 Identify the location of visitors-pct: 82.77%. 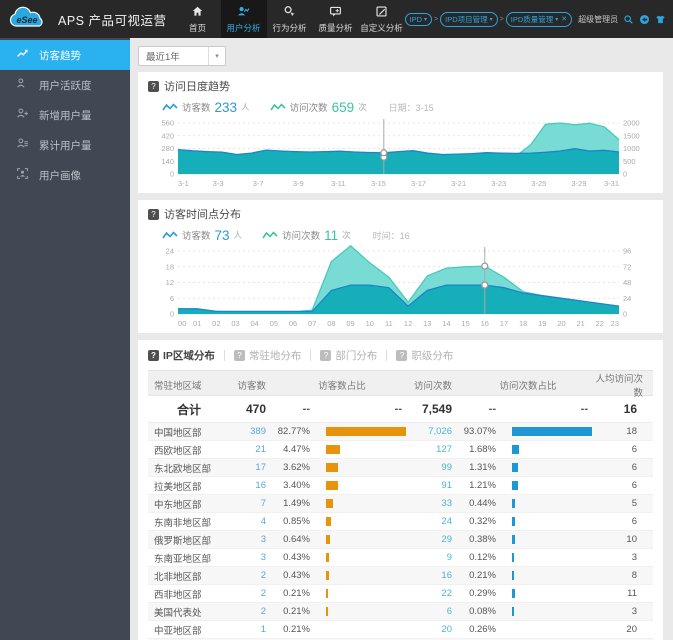
(293, 431).